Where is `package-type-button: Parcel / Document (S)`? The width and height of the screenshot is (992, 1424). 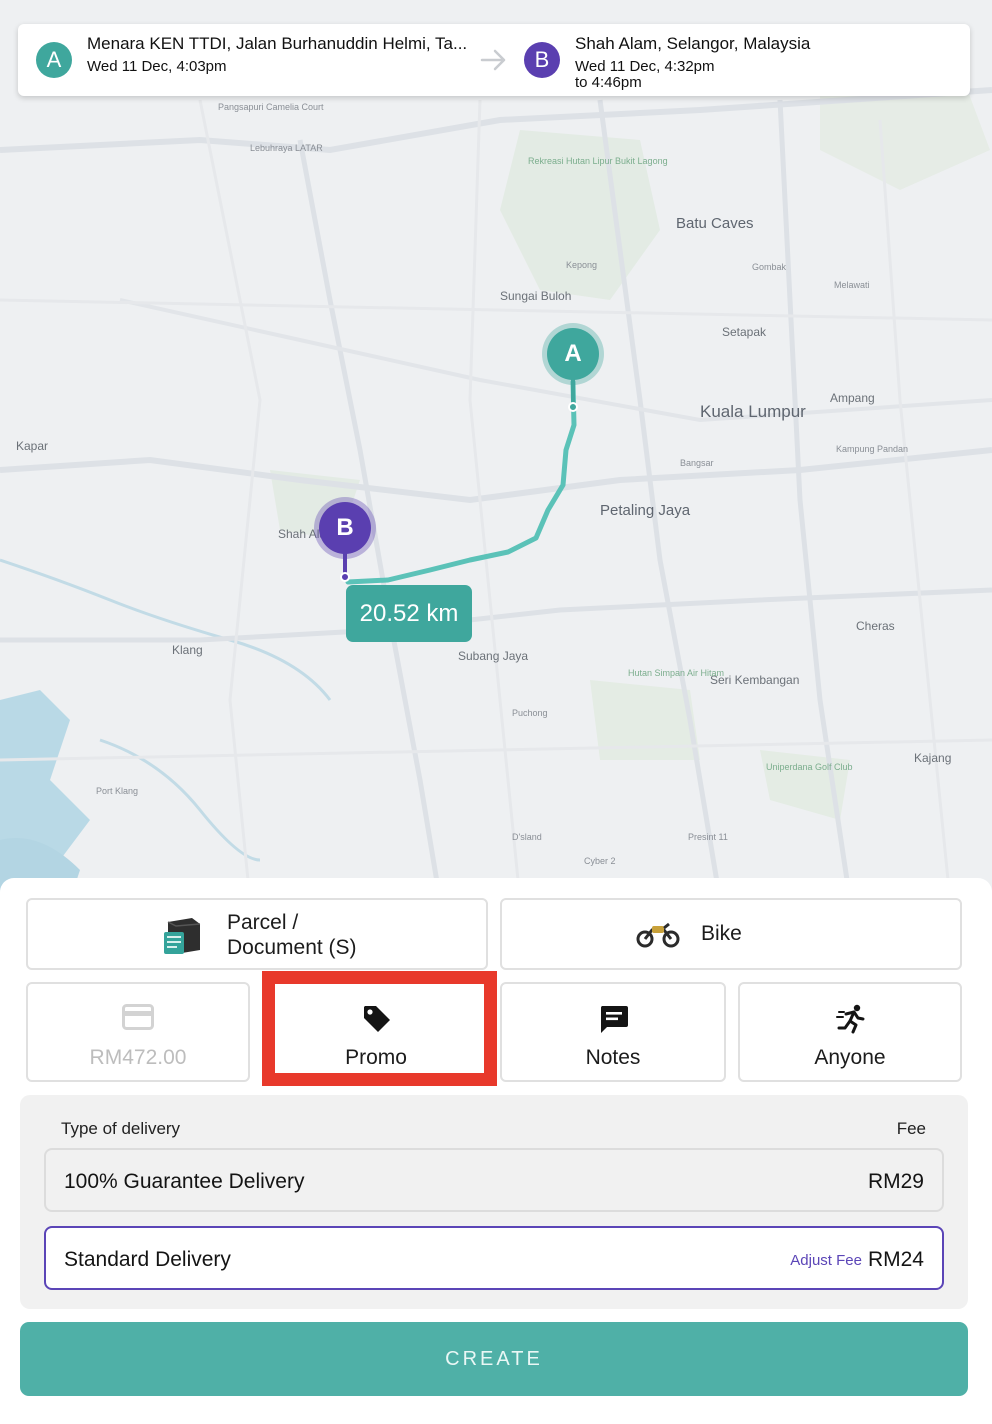 package-type-button: Parcel / Document (S) is located at coordinates (257, 934).